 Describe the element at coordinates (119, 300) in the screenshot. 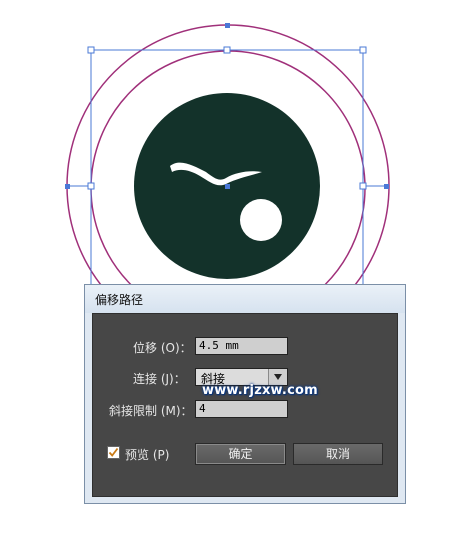

I see `dialog-title: 偏移路径` at that location.